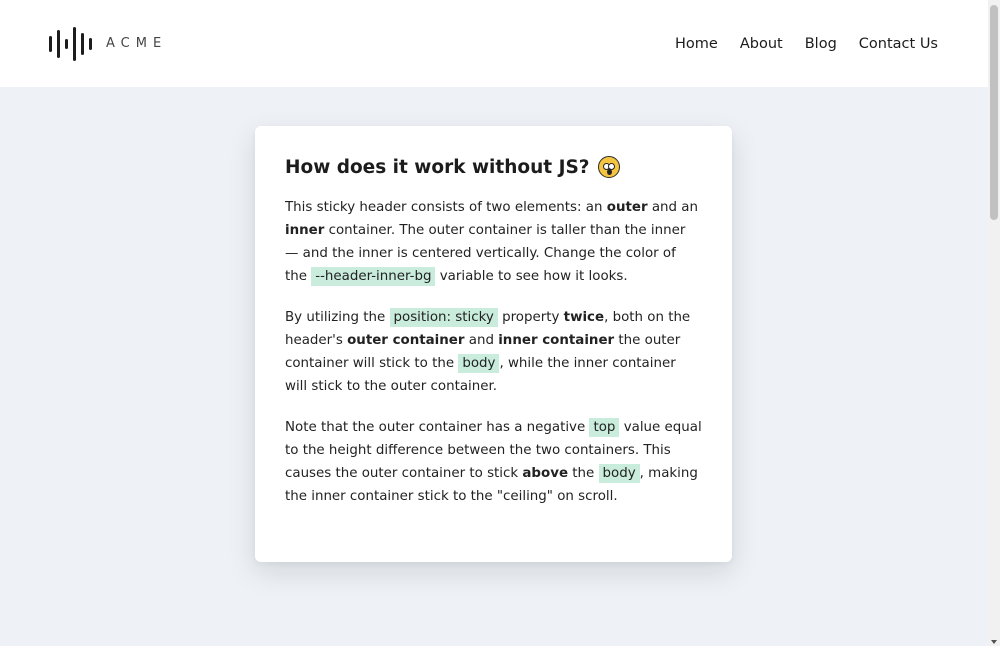 This screenshot has height=646, width=1000. What do you see at coordinates (531, 276) in the screenshot?
I see `text: variable to see how it looks.` at bounding box center [531, 276].